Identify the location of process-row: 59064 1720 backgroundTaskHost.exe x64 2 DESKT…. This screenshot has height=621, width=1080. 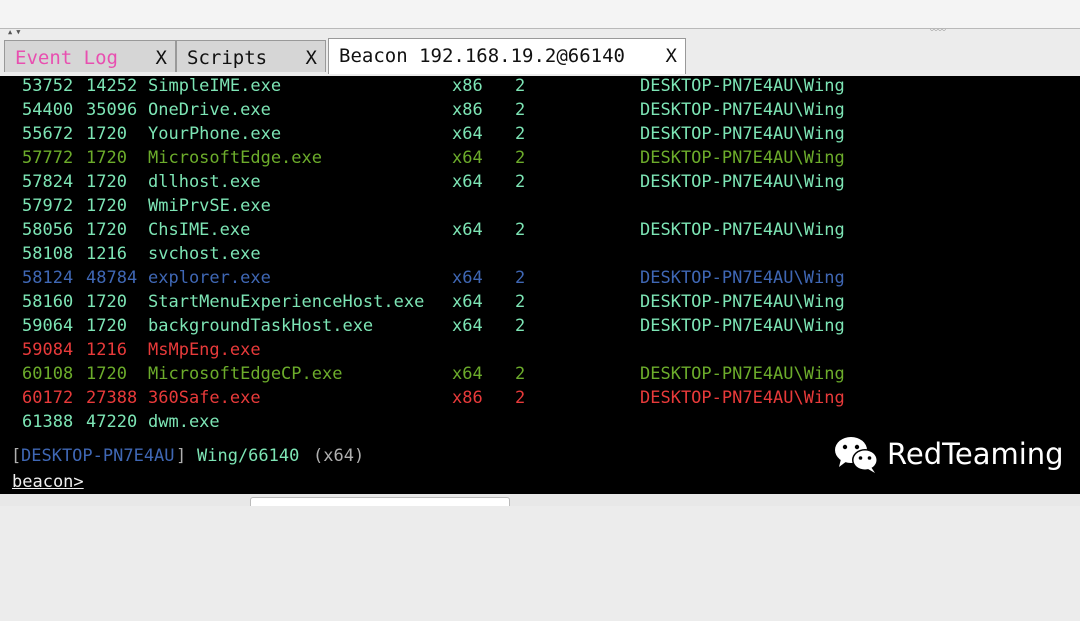
(540, 326).